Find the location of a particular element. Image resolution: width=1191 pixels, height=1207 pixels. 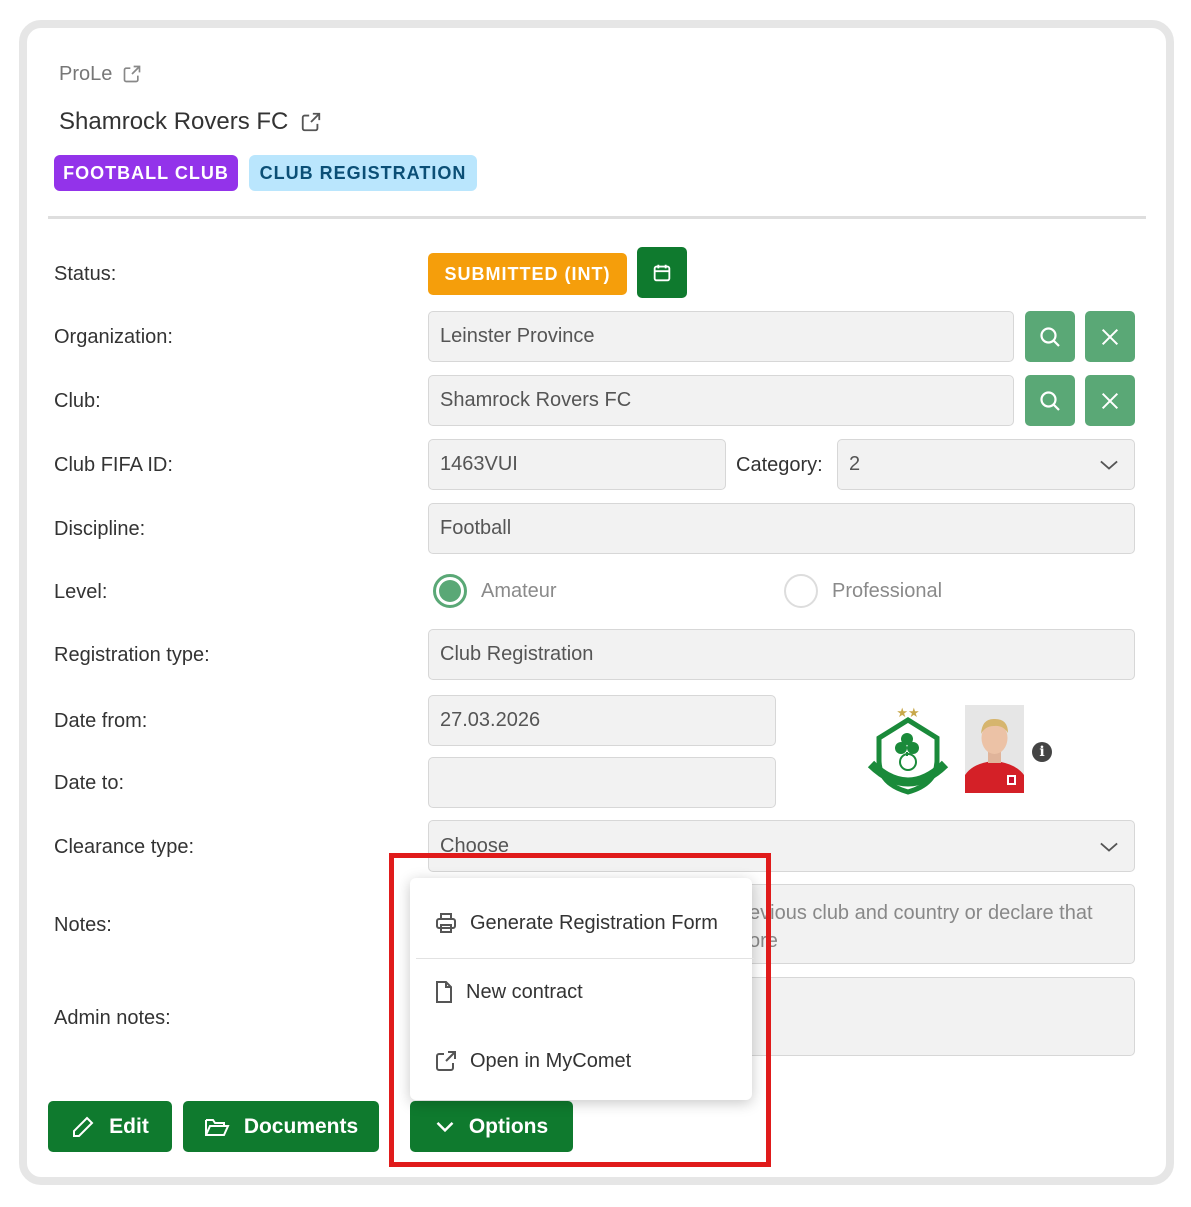

club-field: Shamrock Rovers FC is located at coordinates (721, 400).